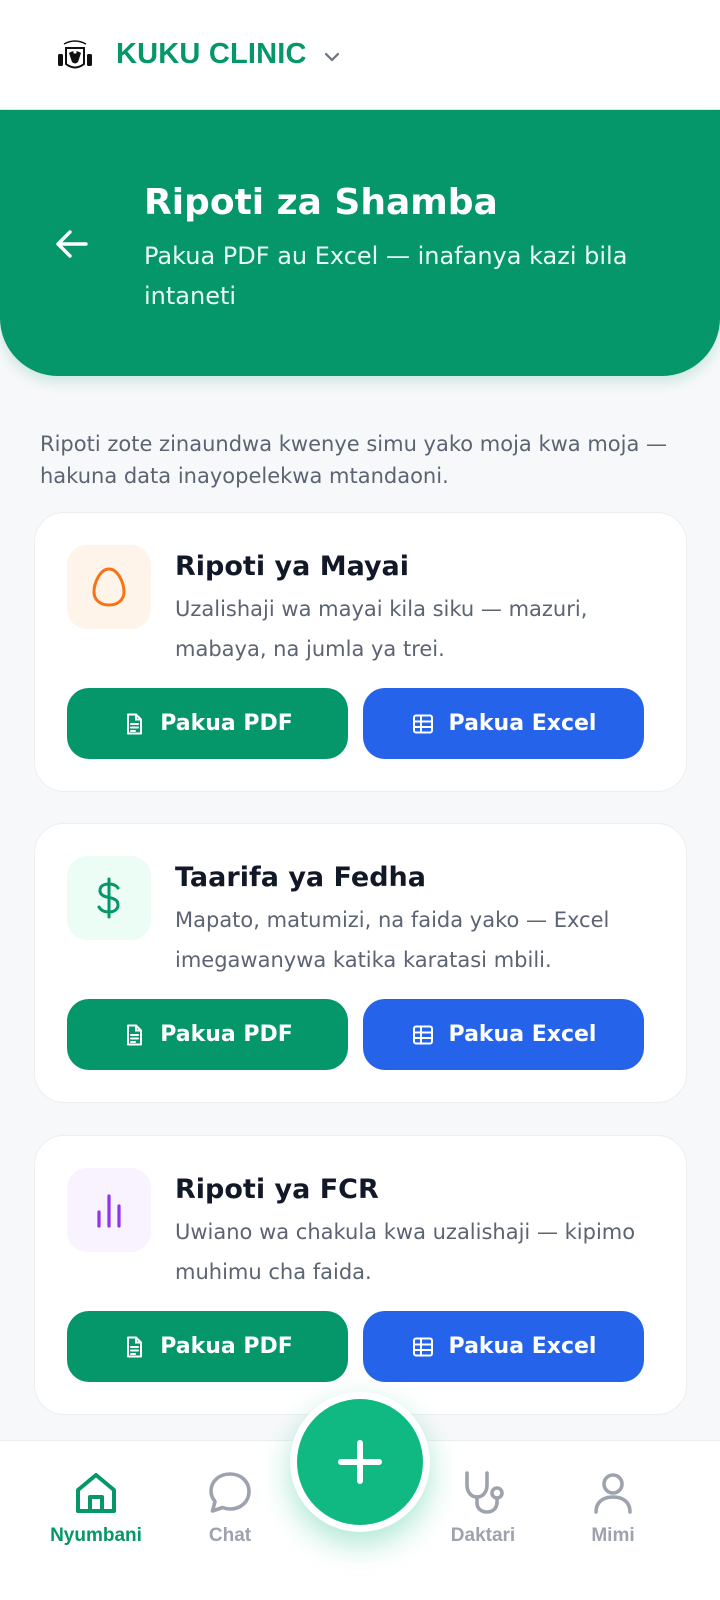 The height and width of the screenshot is (1600, 720). What do you see at coordinates (230, 1492) in the screenshot?
I see `chat-icon` at bounding box center [230, 1492].